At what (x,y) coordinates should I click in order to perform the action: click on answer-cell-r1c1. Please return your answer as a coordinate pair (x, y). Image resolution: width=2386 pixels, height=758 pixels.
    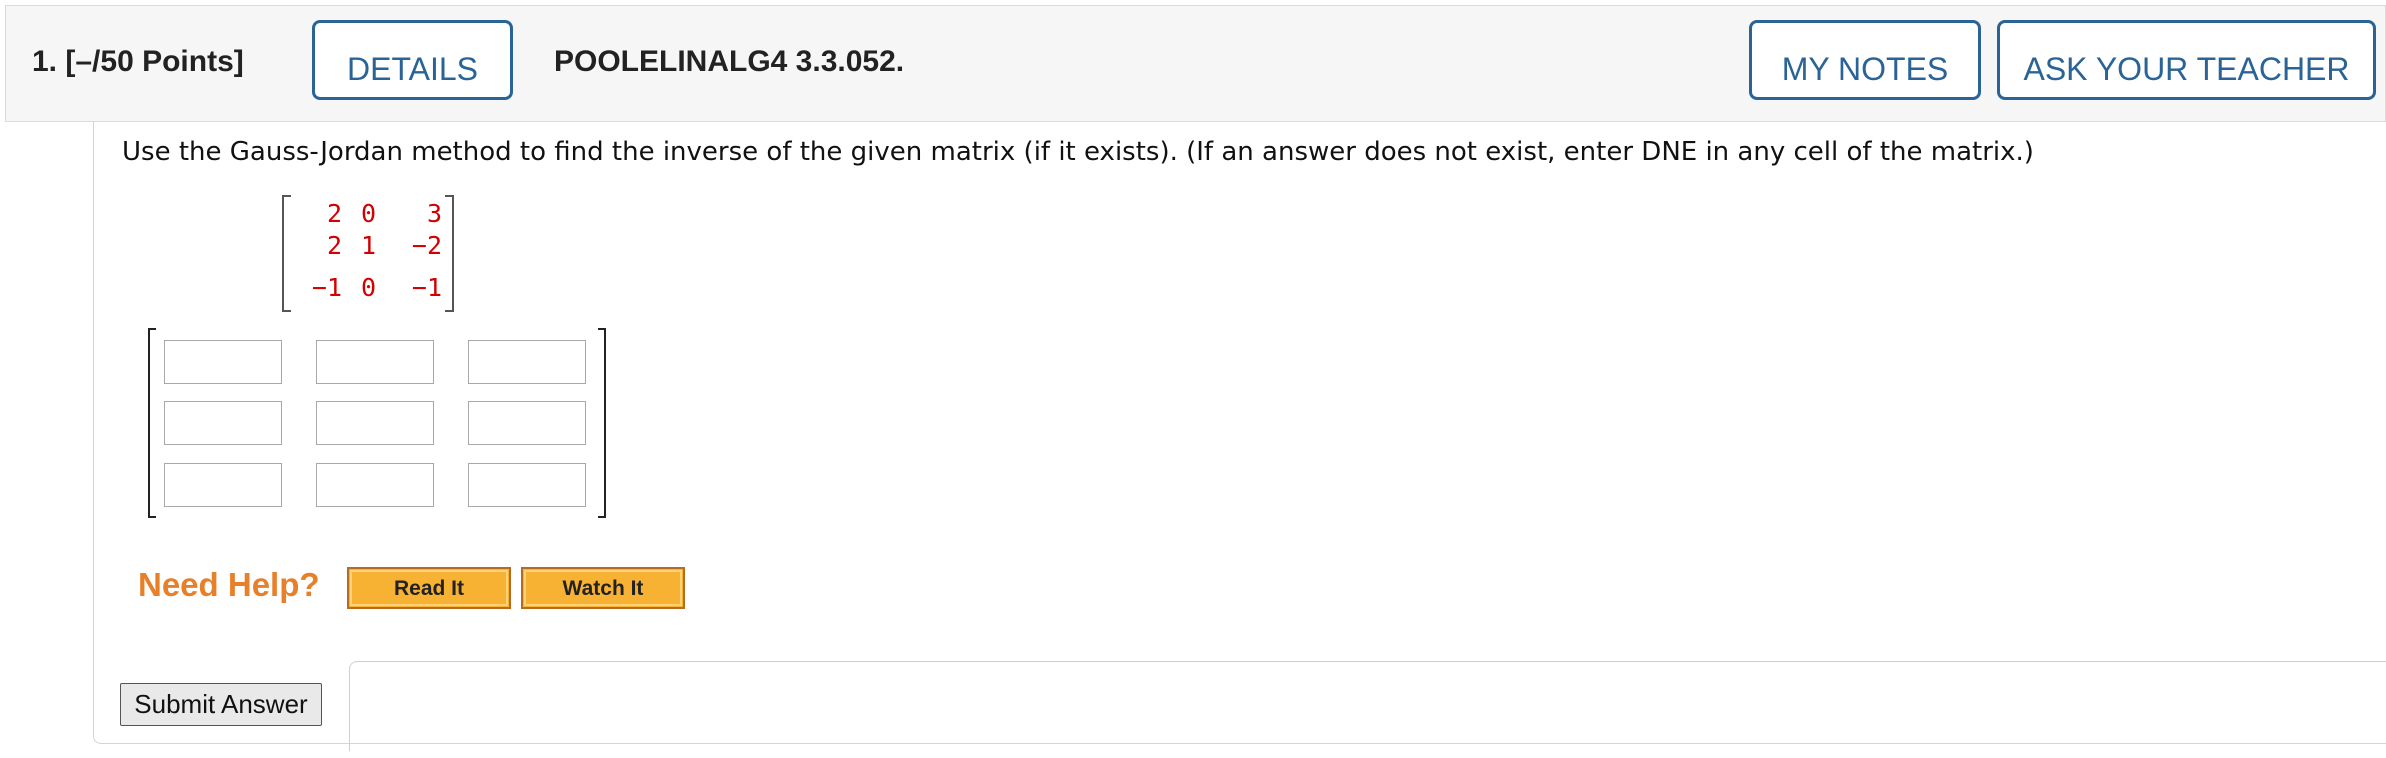
    Looking at the image, I should click on (223, 362).